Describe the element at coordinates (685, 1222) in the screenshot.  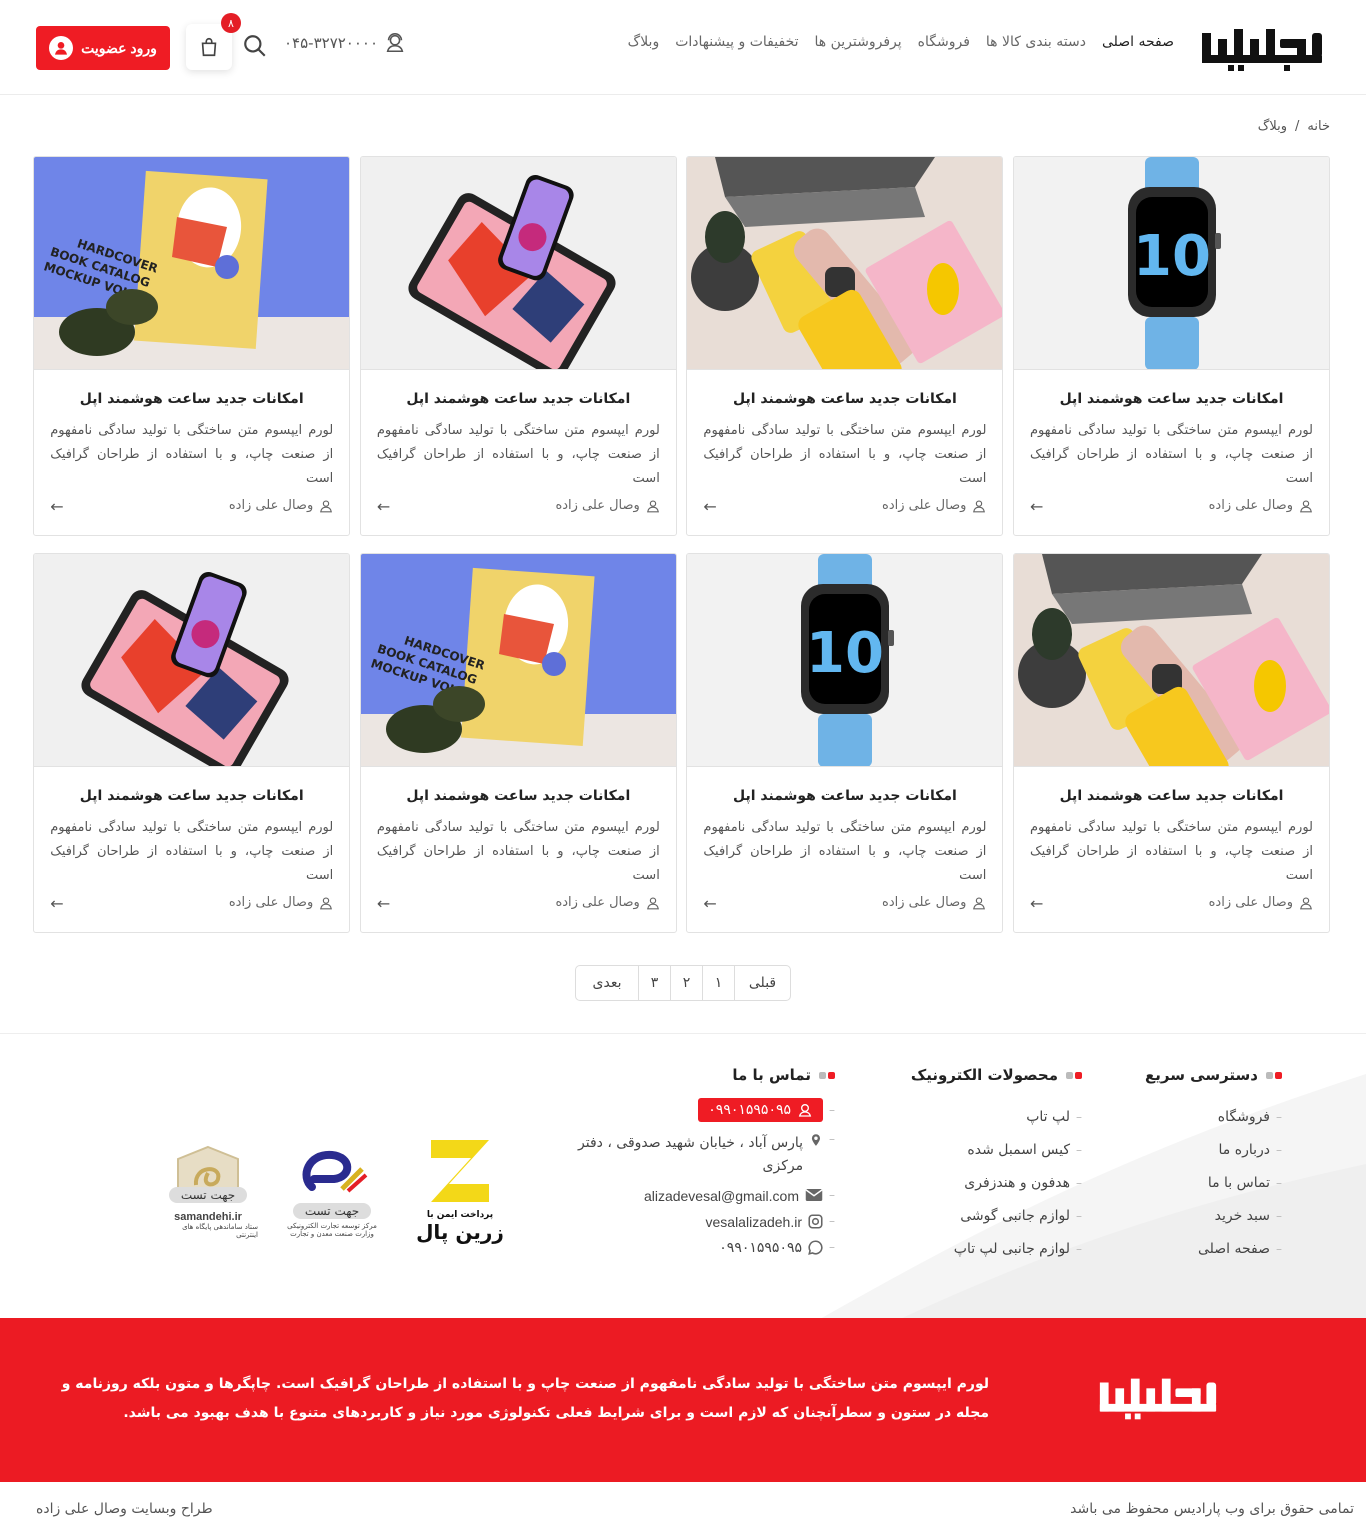
I see `contact-instagram: – vesalalizadeh.ir` at that location.